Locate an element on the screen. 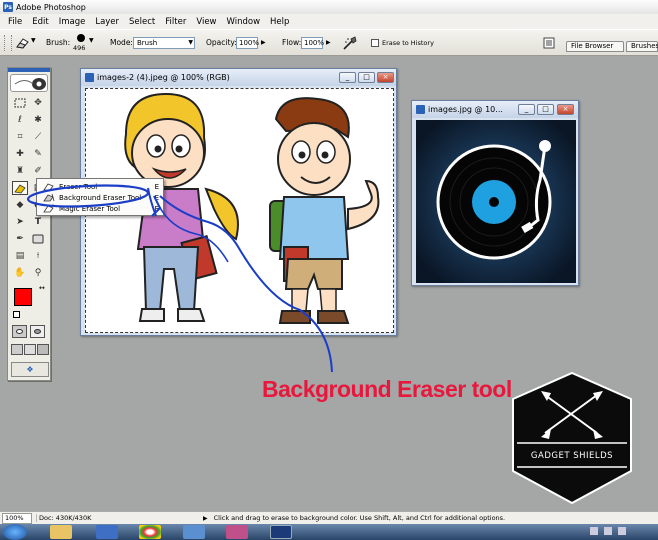 This screenshot has width=658, height=540. erase-history-checkbox is located at coordinates (375, 43).